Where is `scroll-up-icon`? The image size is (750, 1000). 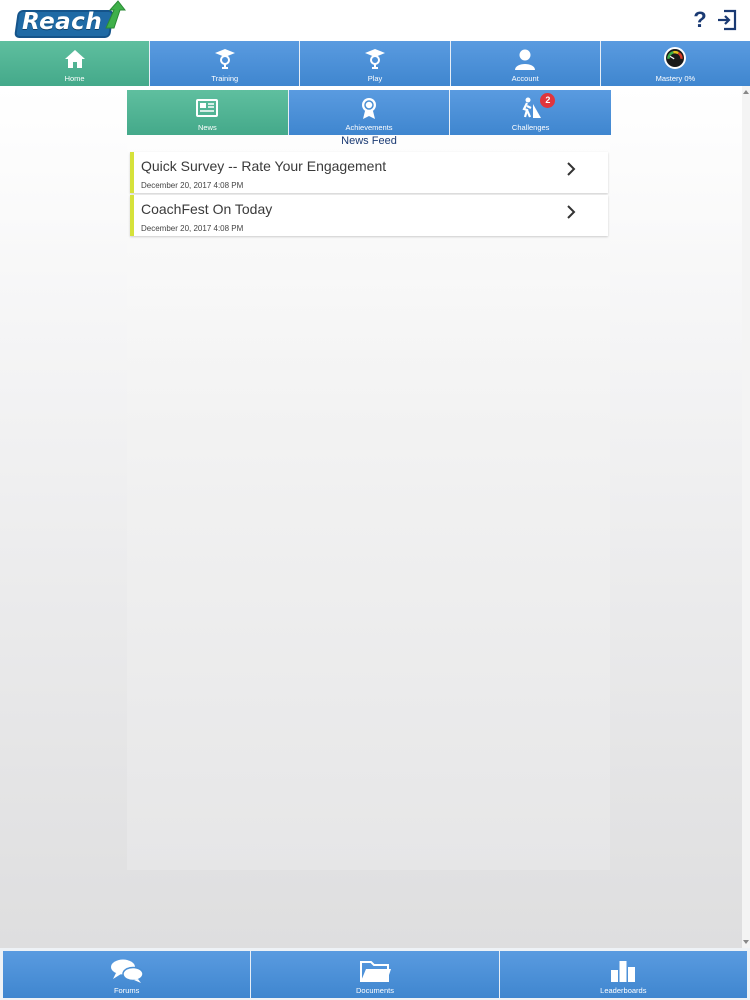
scroll-up-icon is located at coordinates (746, 92).